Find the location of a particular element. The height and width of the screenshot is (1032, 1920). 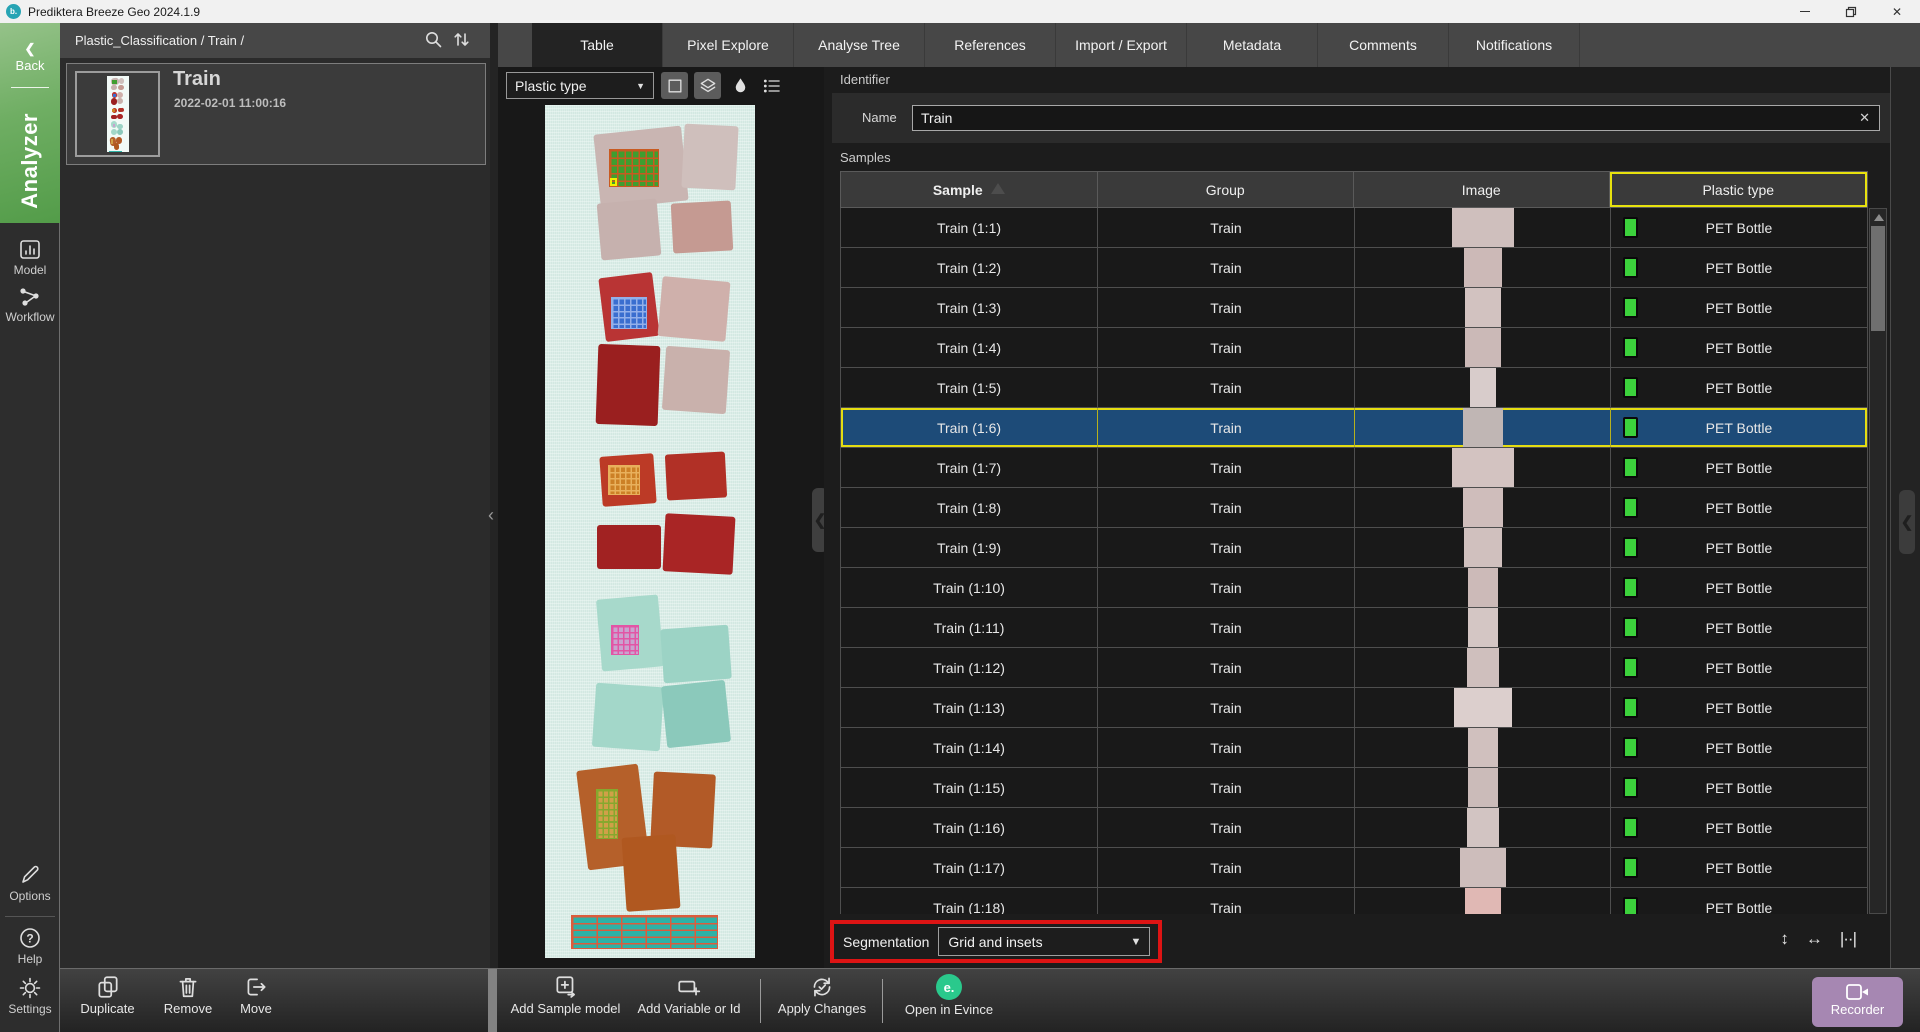

tab-table: Table is located at coordinates (597, 45).